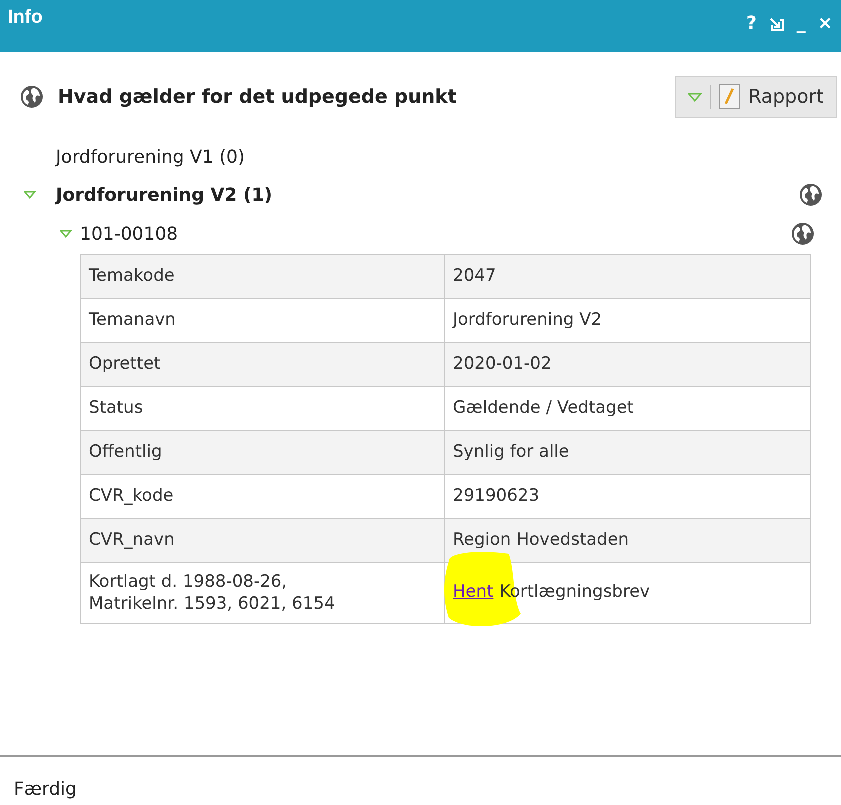  I want to click on tree-item: Jordforurening V2 (1), so click(164, 195).